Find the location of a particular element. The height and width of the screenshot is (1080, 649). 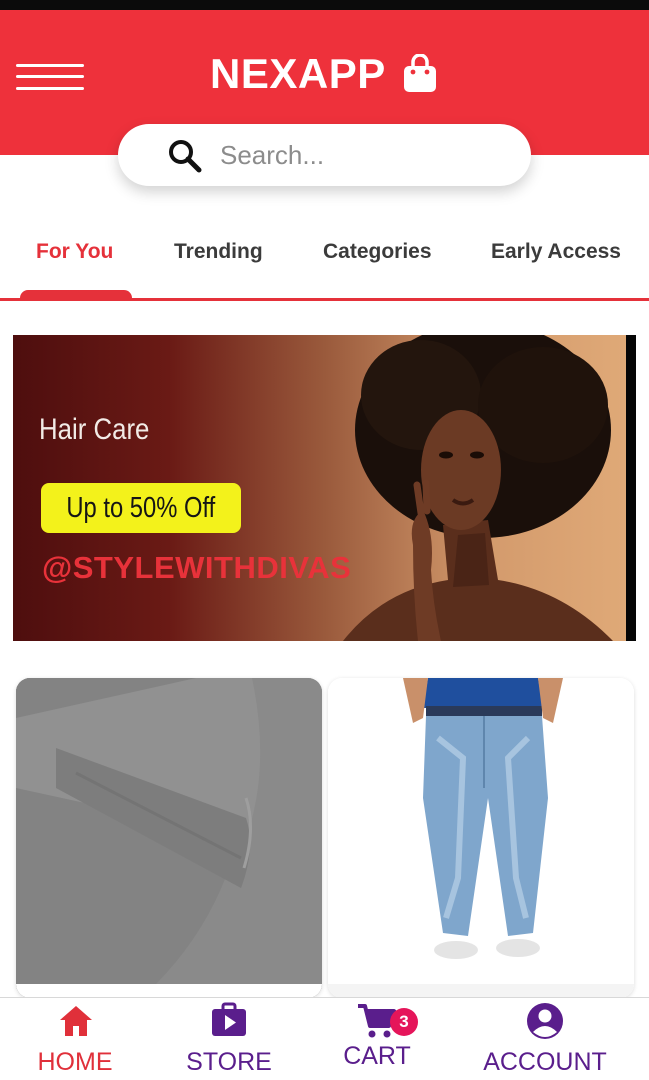

model-photo is located at coordinates (478, 488).